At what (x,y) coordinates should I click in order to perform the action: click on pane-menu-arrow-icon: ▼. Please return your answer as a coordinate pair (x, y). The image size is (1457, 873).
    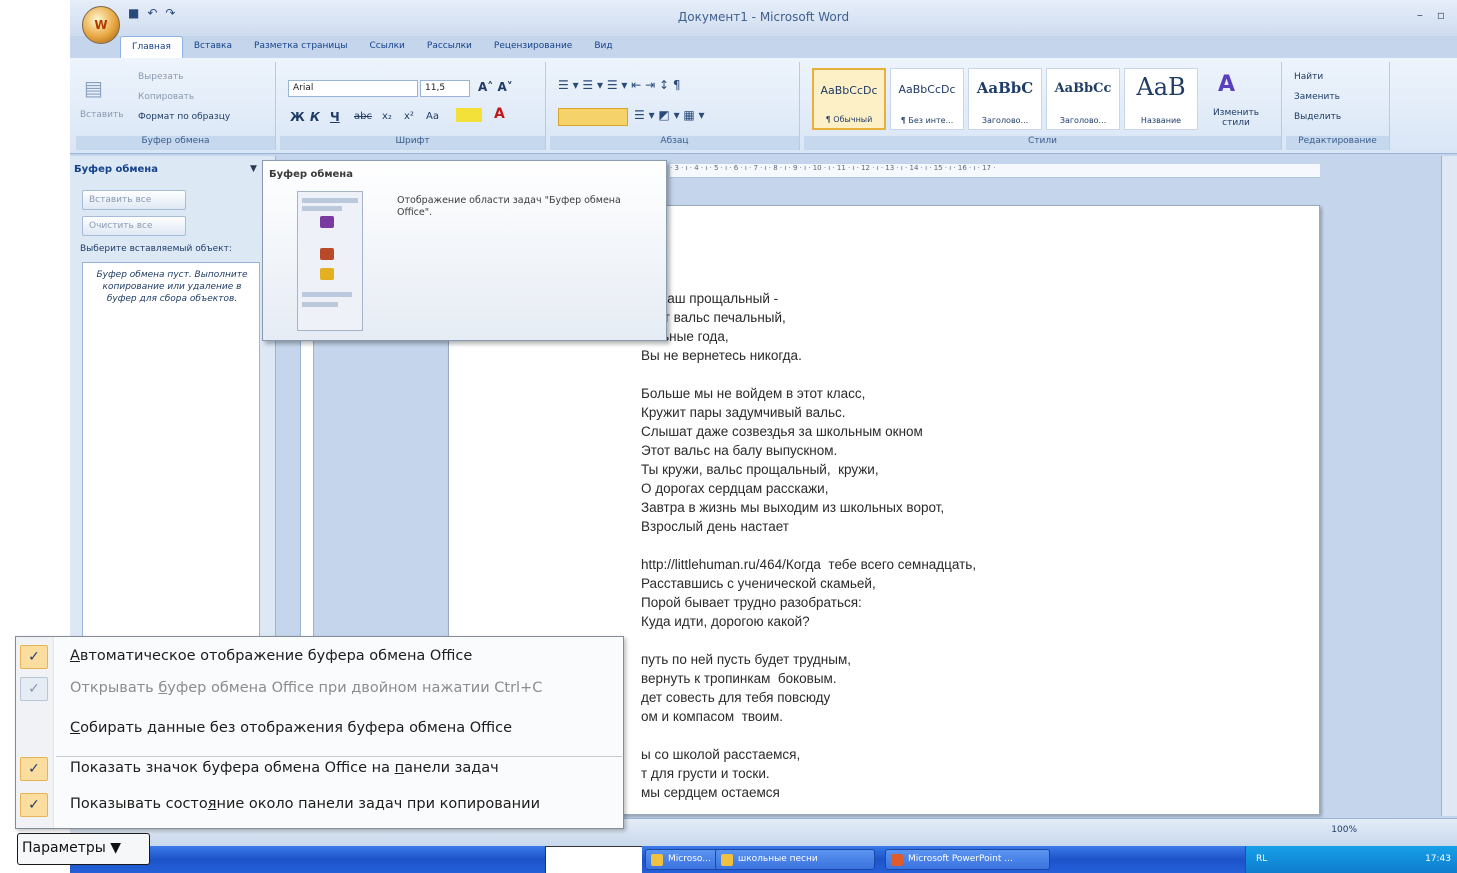
    Looking at the image, I should click on (253, 169).